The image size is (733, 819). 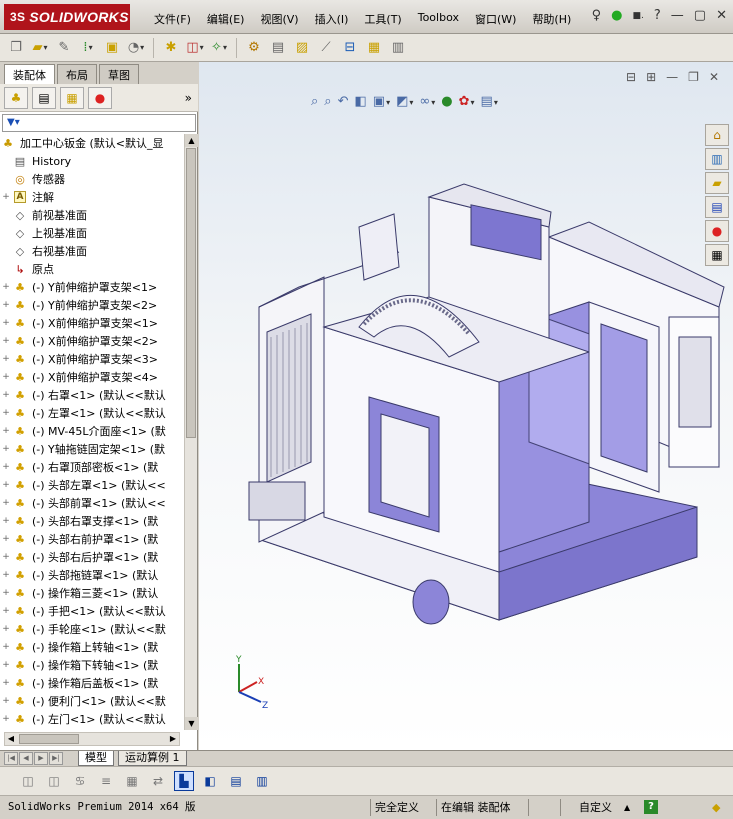 What do you see at coordinates (92, 557) in the screenshot?
I see `tree-item: + ♣ (-) 头部右后护罩<1> (默` at bounding box center [92, 557].